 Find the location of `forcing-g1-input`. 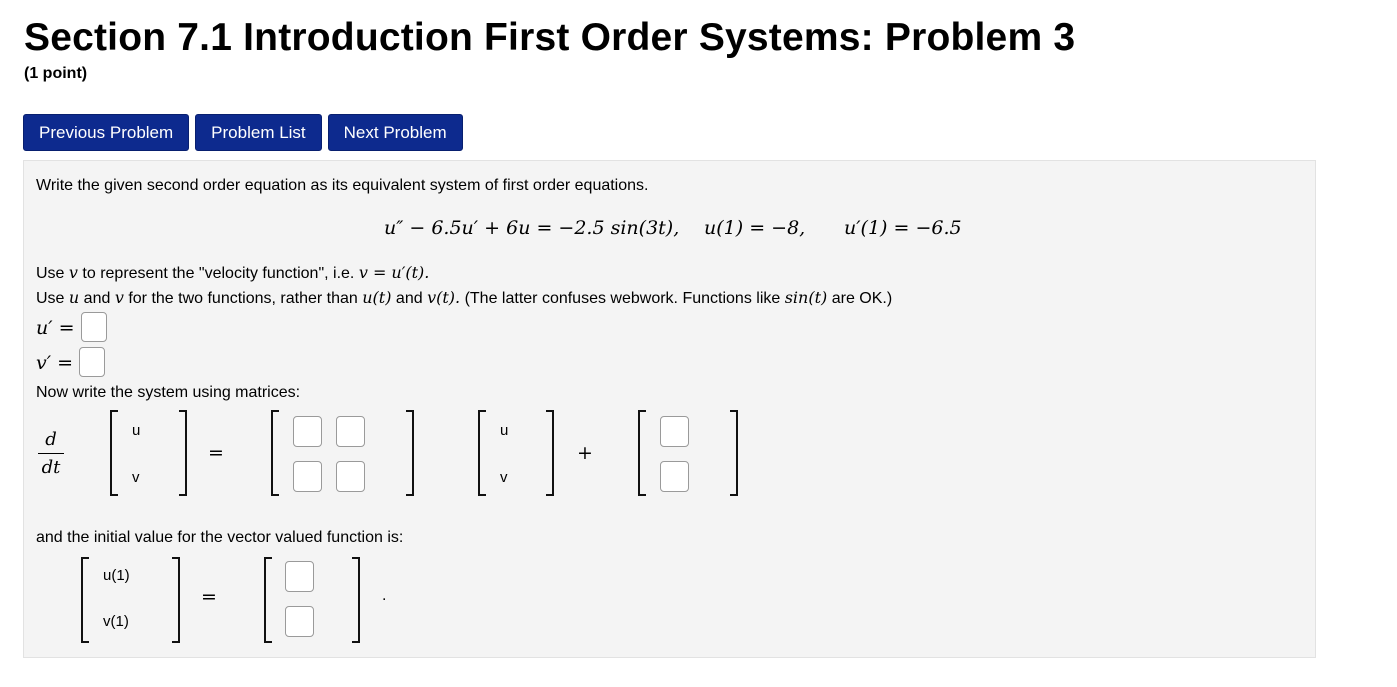

forcing-g1-input is located at coordinates (674, 431).